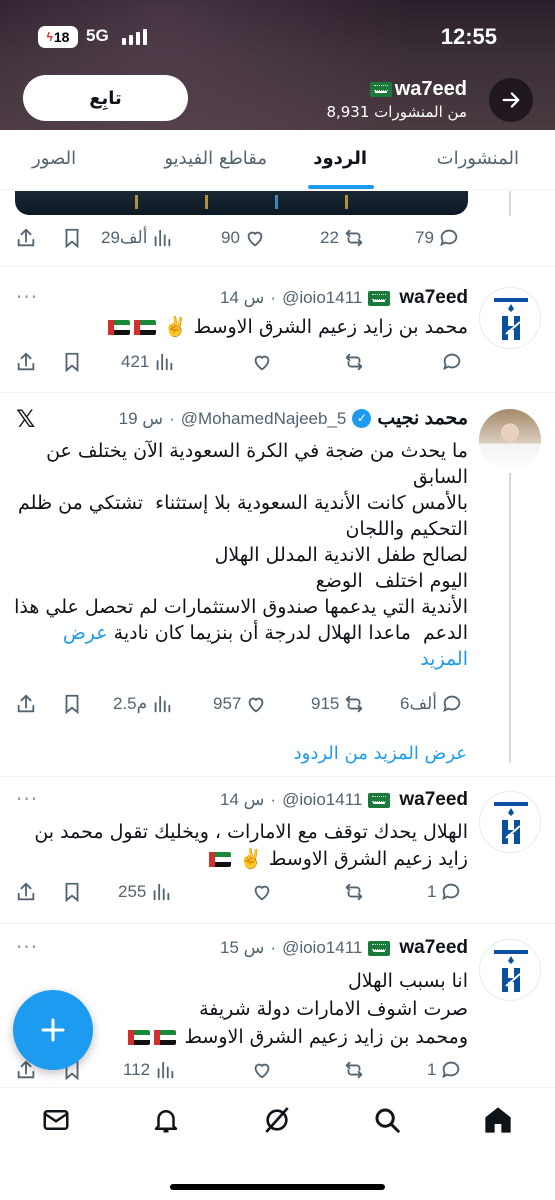 The width and height of the screenshot is (555, 1200). Describe the element at coordinates (510, 203) in the screenshot. I see `thread-line` at that location.